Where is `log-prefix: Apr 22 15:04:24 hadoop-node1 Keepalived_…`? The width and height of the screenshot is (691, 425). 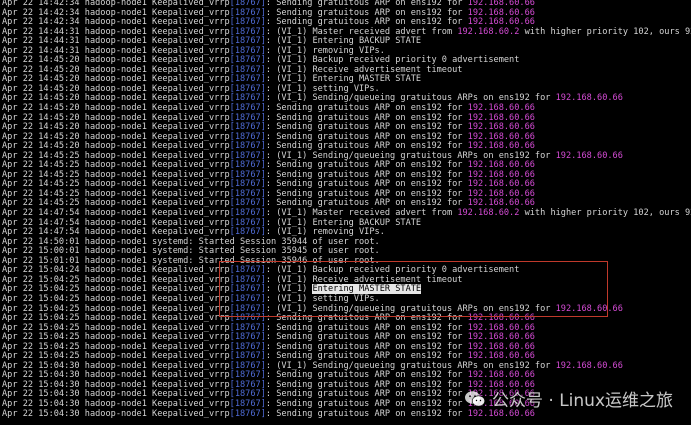 log-prefix: Apr 22 15:04:24 hadoop-node1 Keepalived_… is located at coordinates (116, 270).